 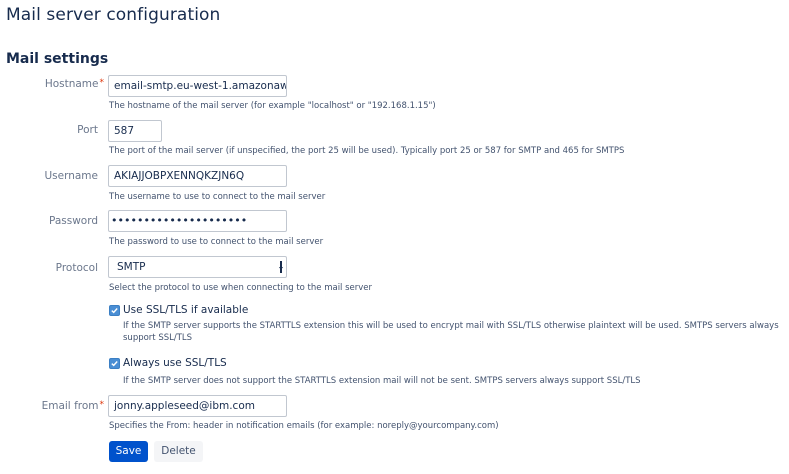 What do you see at coordinates (179, 176) in the screenshot?
I see `username-value: AKIAJJOBPXENNQKZJN6Q` at bounding box center [179, 176].